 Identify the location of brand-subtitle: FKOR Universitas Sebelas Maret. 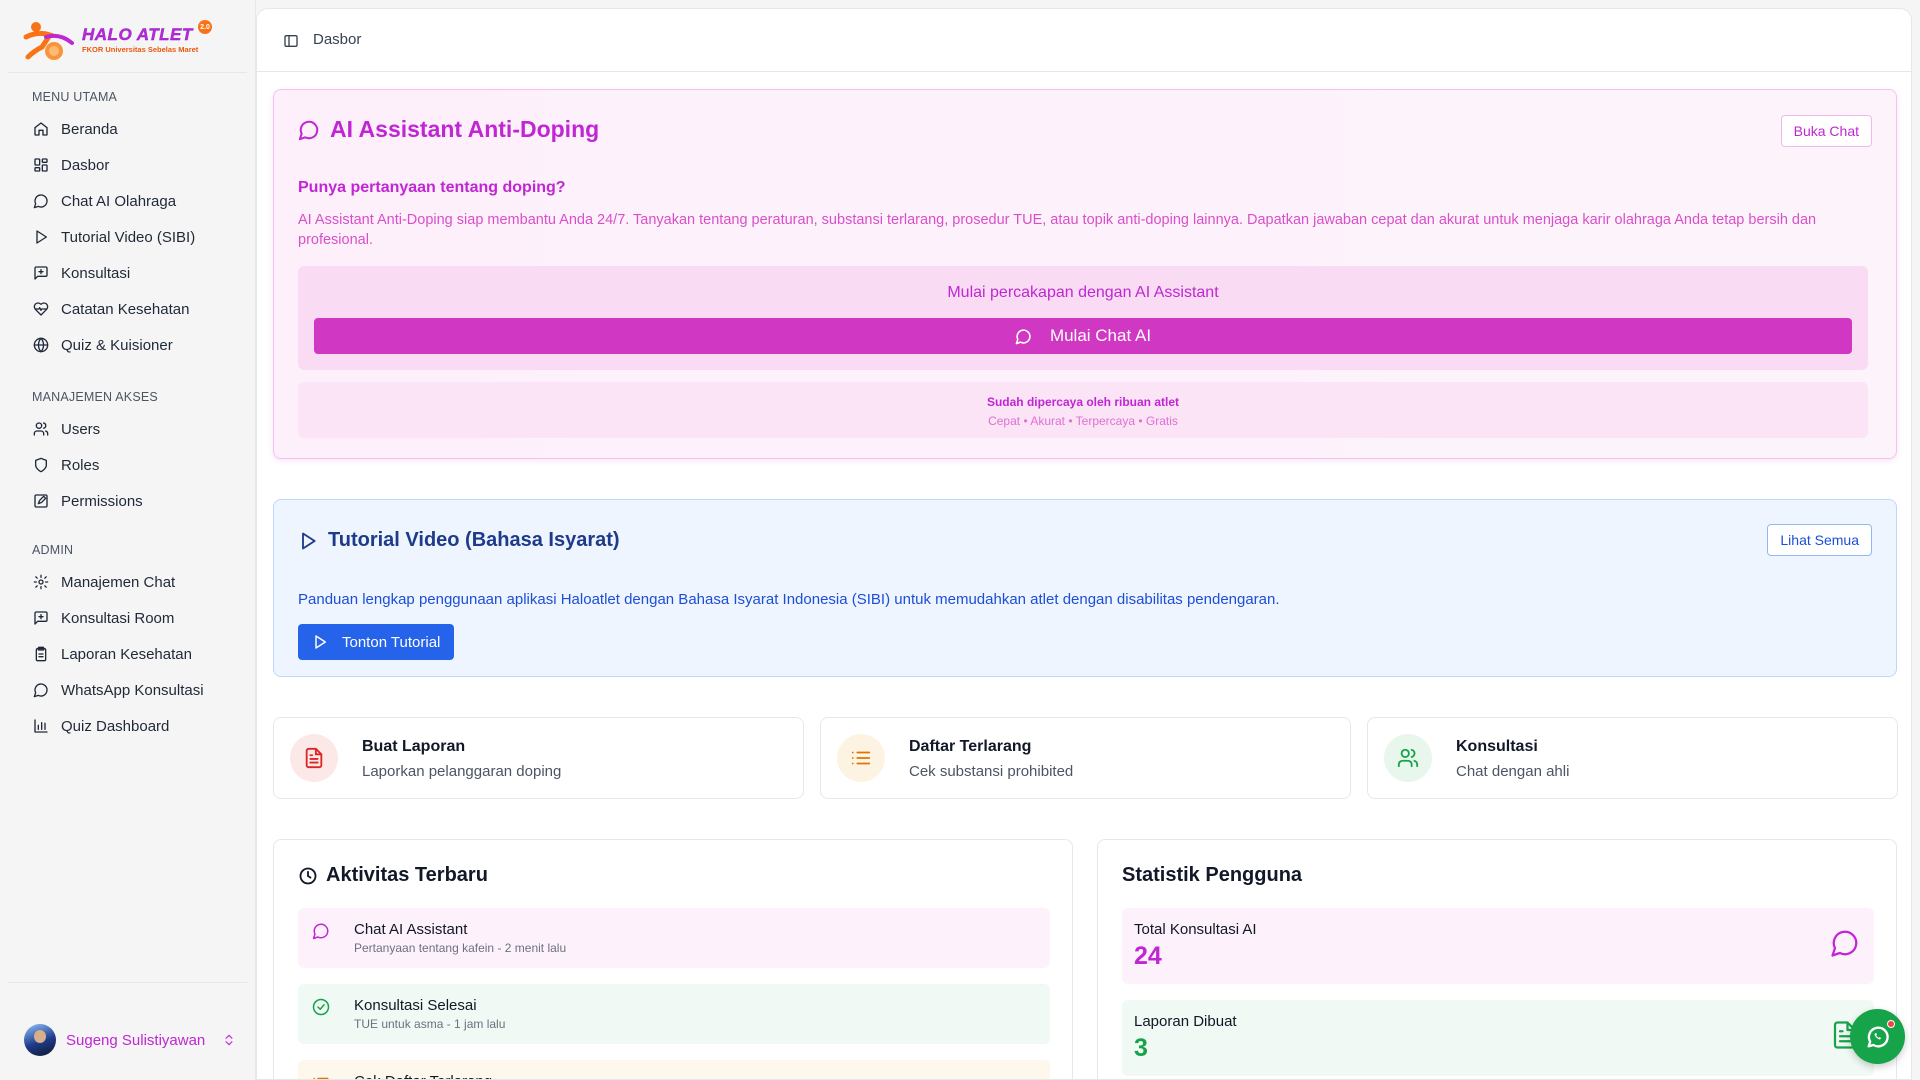
(140, 50).